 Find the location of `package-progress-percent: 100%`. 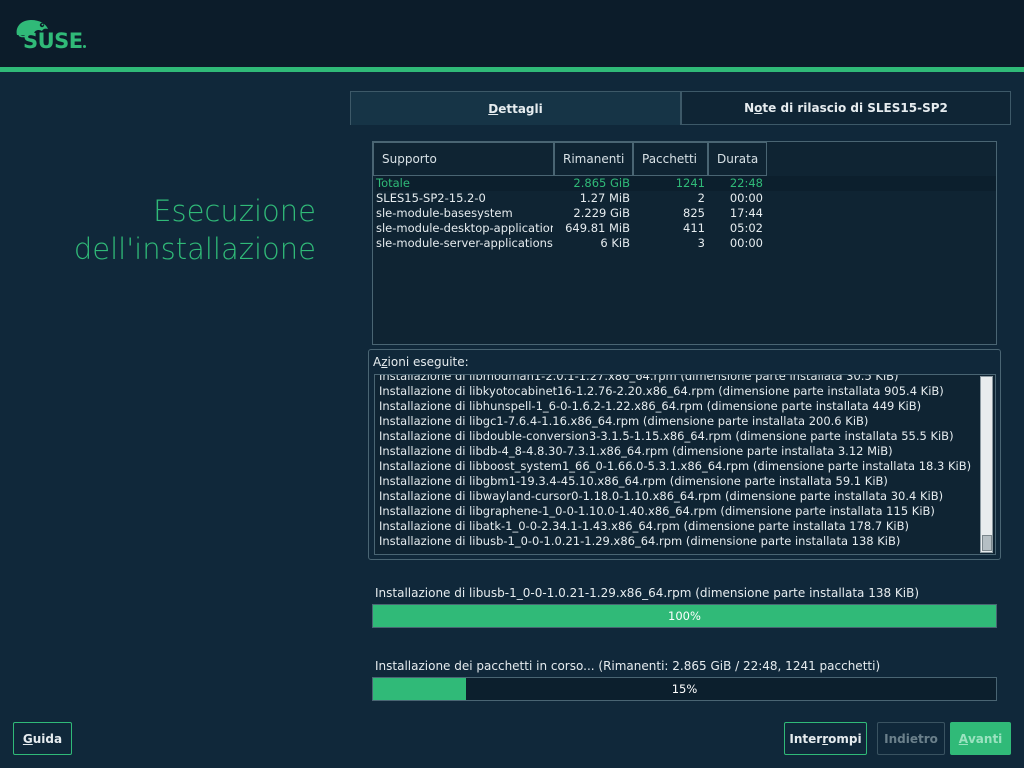

package-progress-percent: 100% is located at coordinates (684, 616).